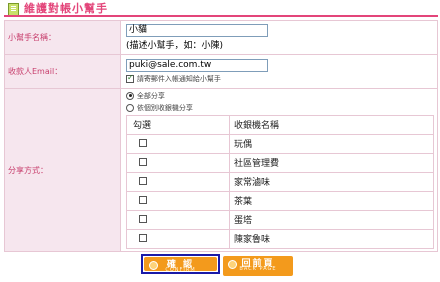 This screenshot has height=282, width=440. What do you see at coordinates (197, 65) in the screenshot?
I see `email-input: puki@sale.com.tw` at bounding box center [197, 65].